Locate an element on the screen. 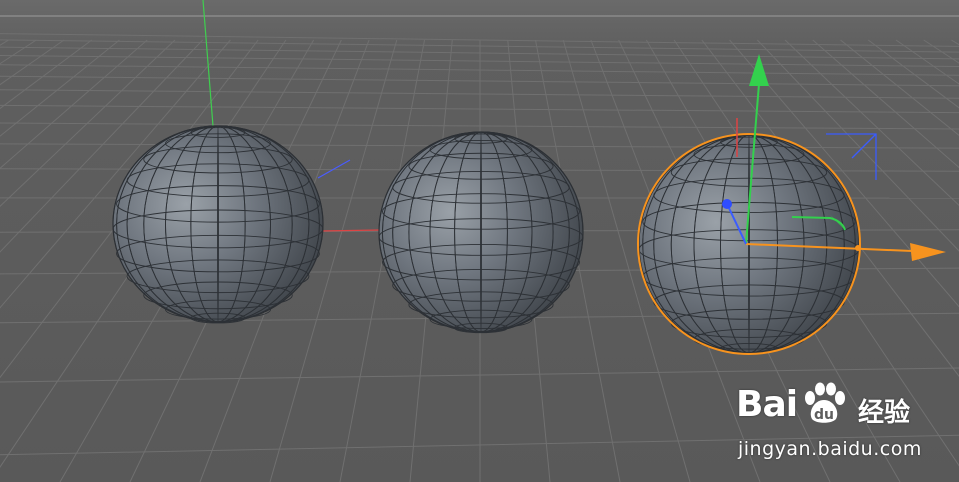 The width and height of the screenshot is (959, 482). baidu-paw-icon: du is located at coordinates (825, 402).